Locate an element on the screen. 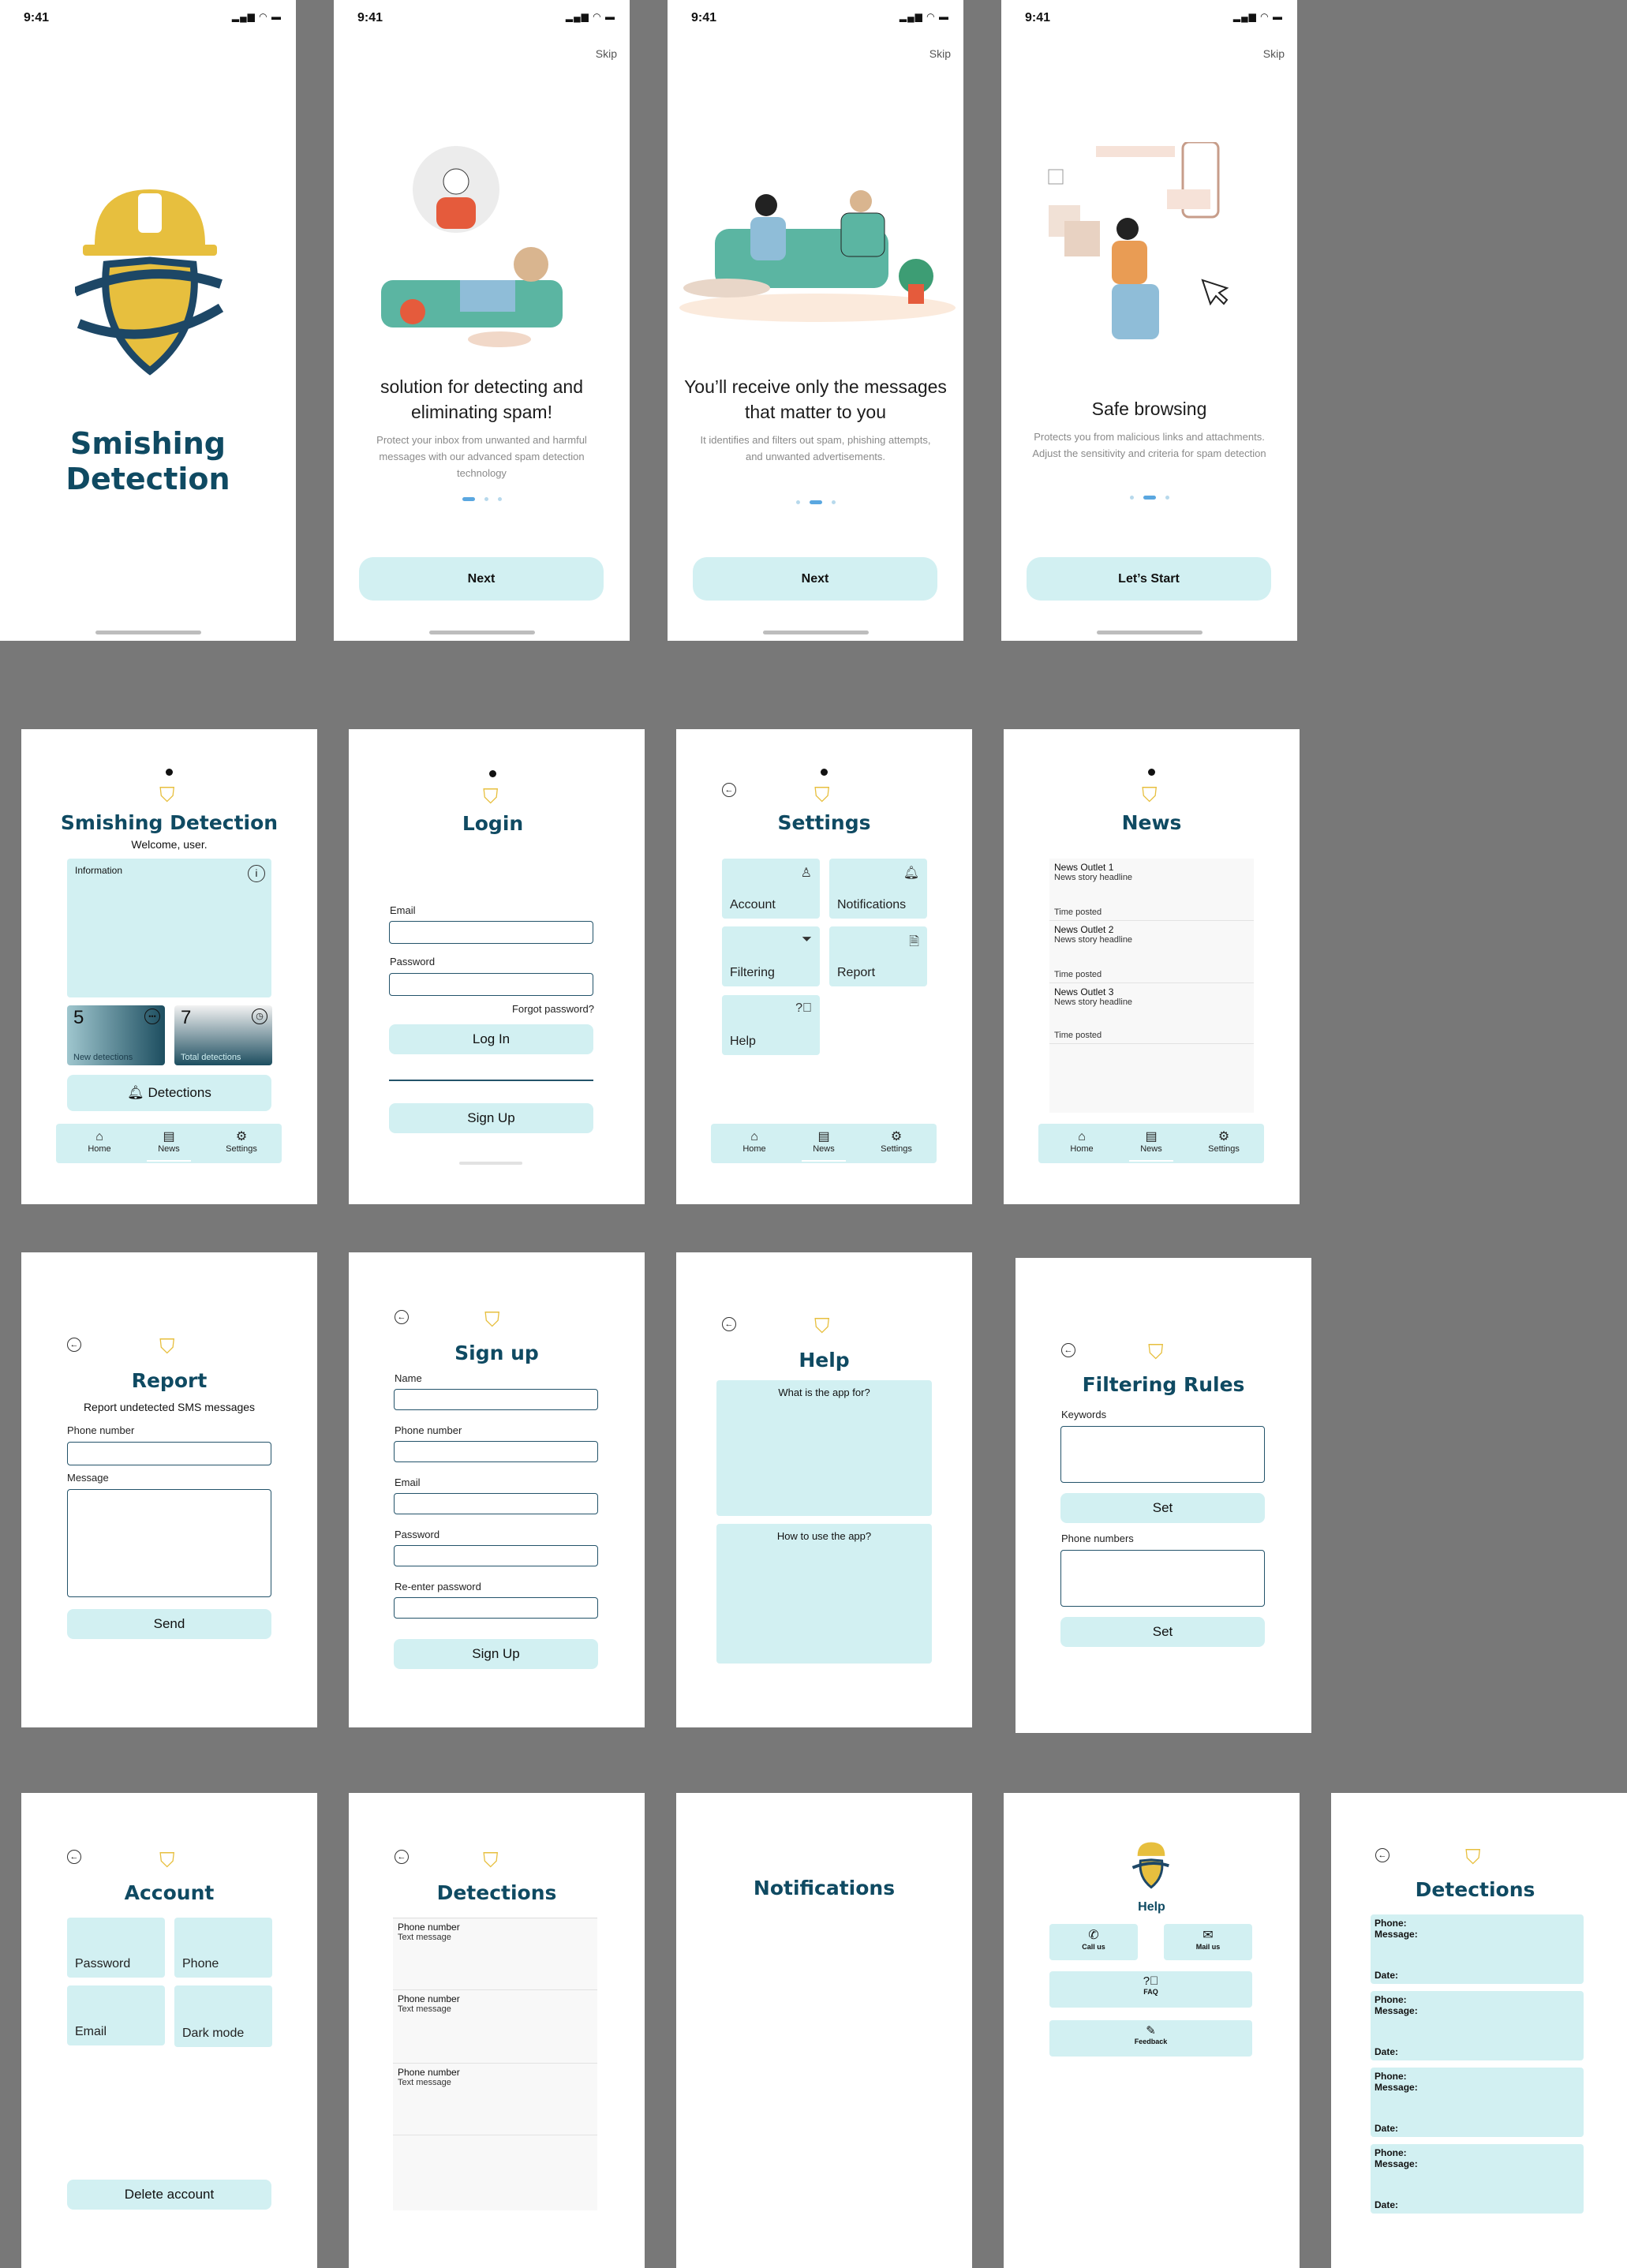 The width and height of the screenshot is (1627, 2268). splash-title-line2: Detection is located at coordinates (147, 479).